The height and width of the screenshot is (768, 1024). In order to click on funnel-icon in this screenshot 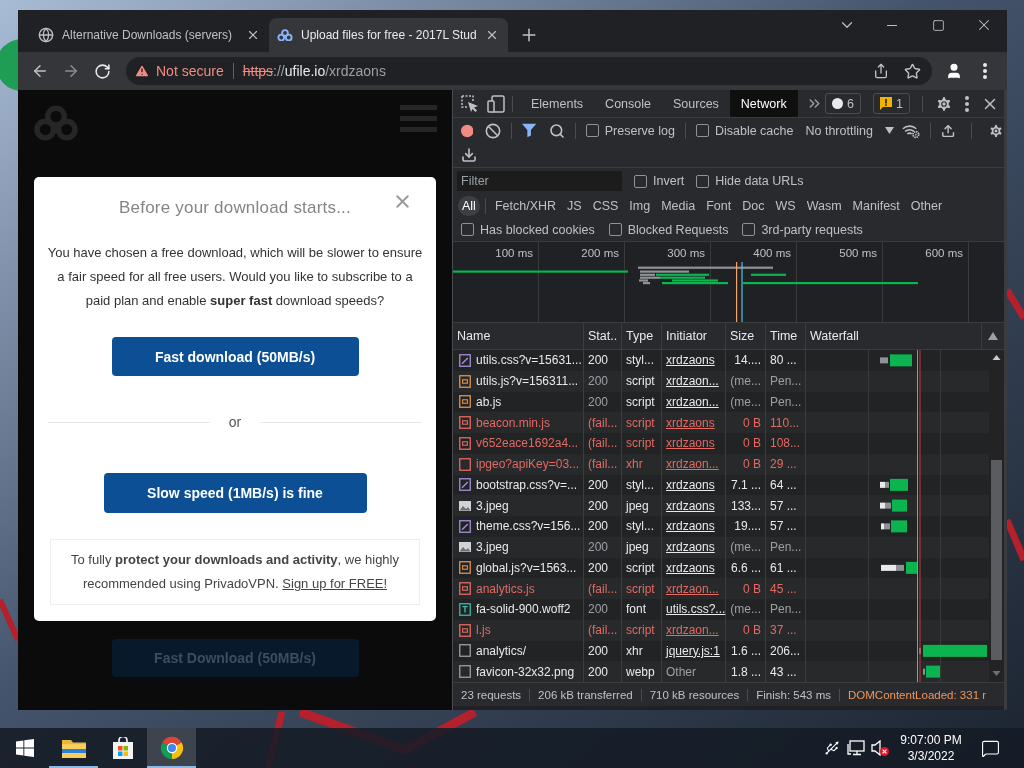, I will do `click(529, 130)`.